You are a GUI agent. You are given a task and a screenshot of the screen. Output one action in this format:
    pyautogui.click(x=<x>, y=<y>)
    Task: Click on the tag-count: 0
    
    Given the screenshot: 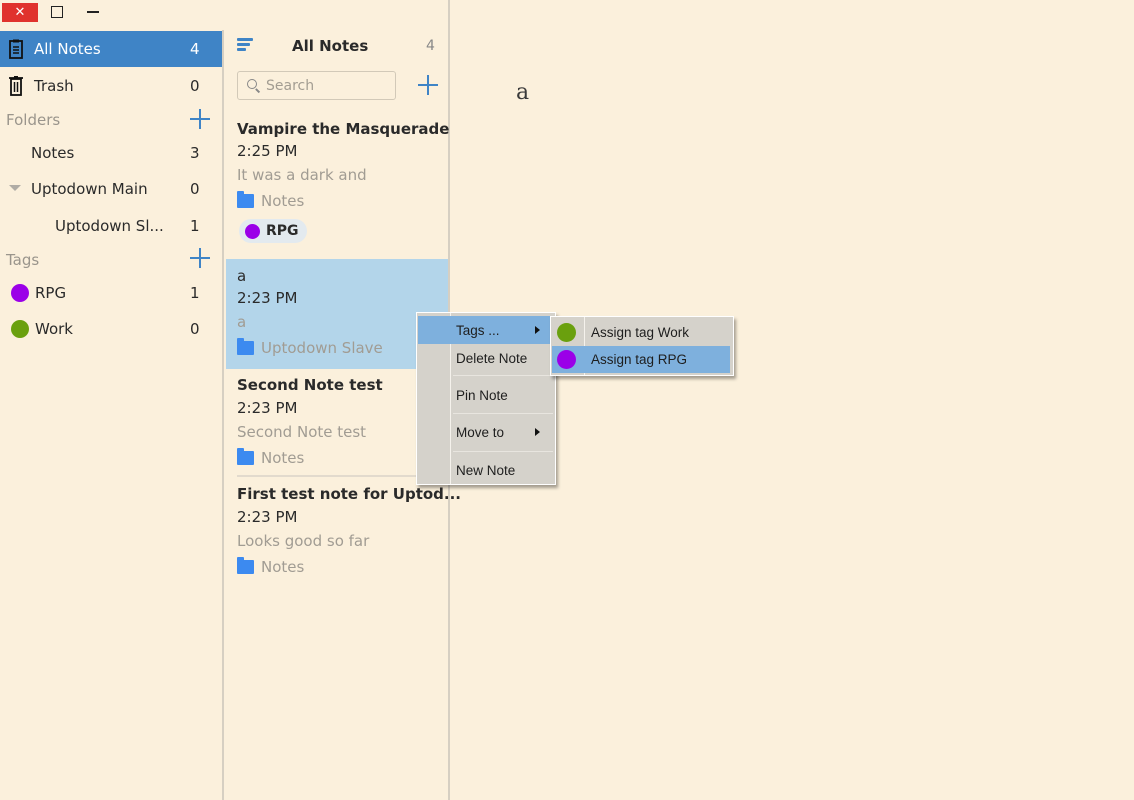 What is the action you would take?
    pyautogui.click(x=195, y=329)
    